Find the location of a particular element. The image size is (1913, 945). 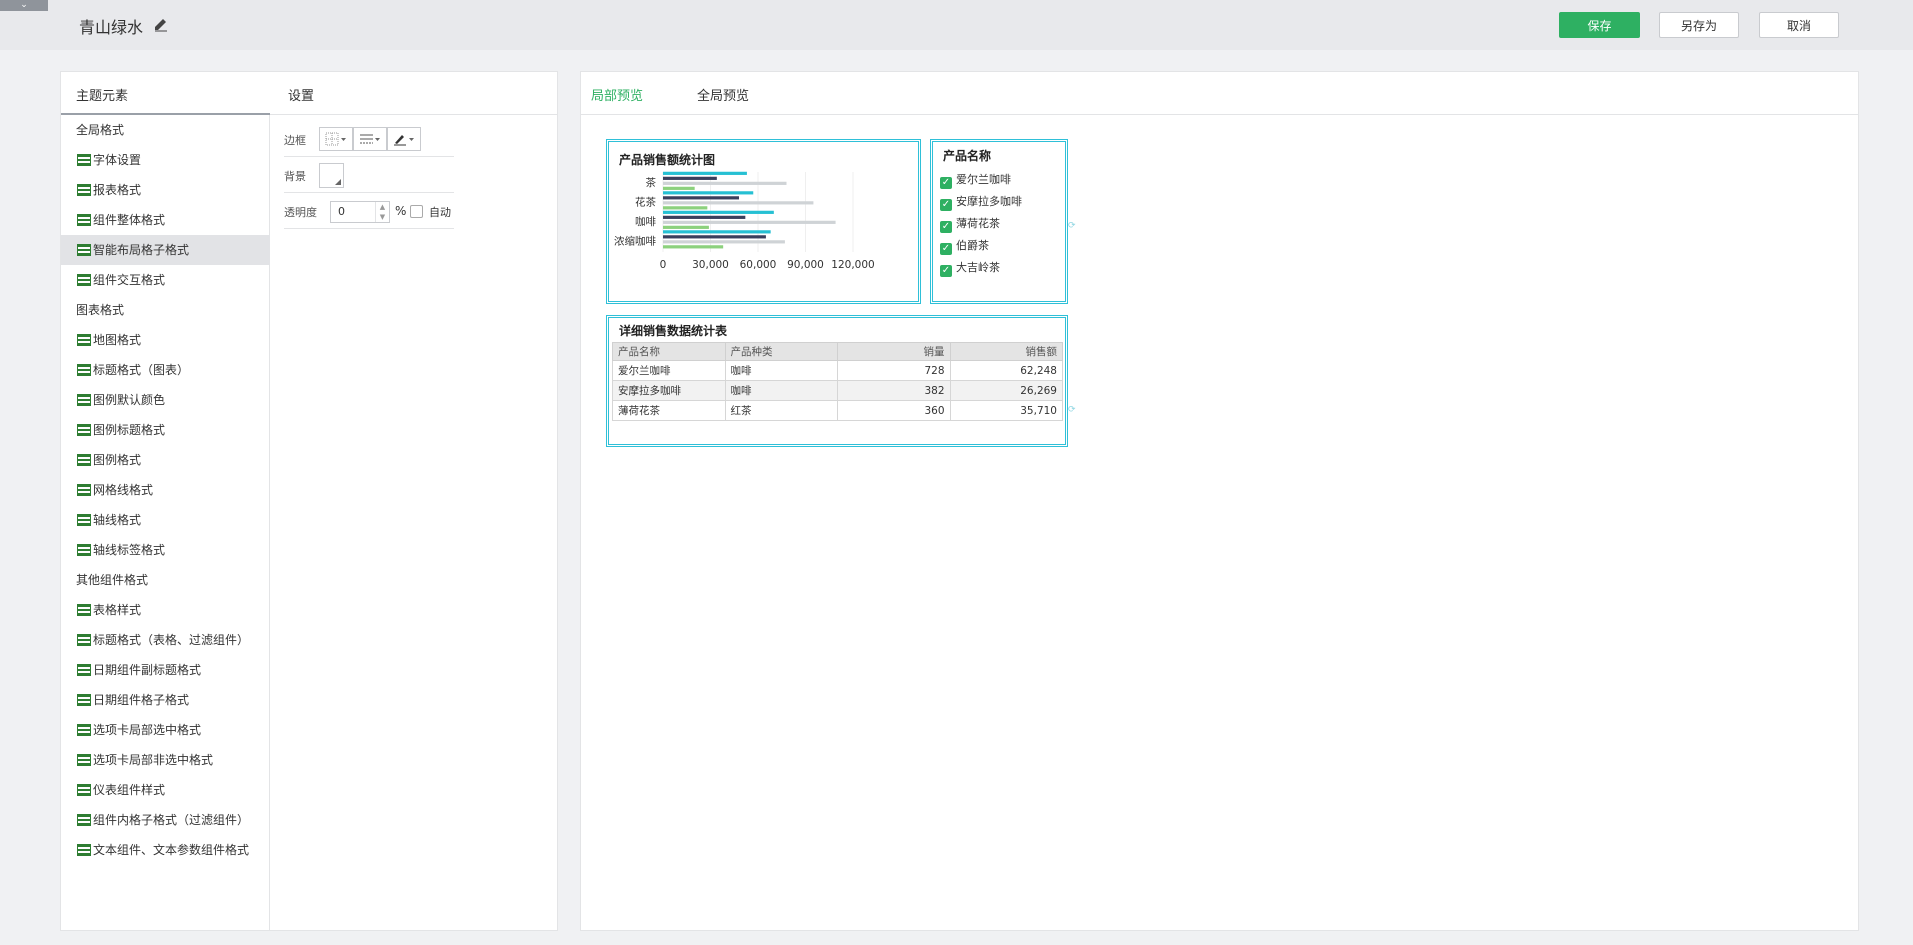

theme-element-label: 图例格式 is located at coordinates (117, 460).